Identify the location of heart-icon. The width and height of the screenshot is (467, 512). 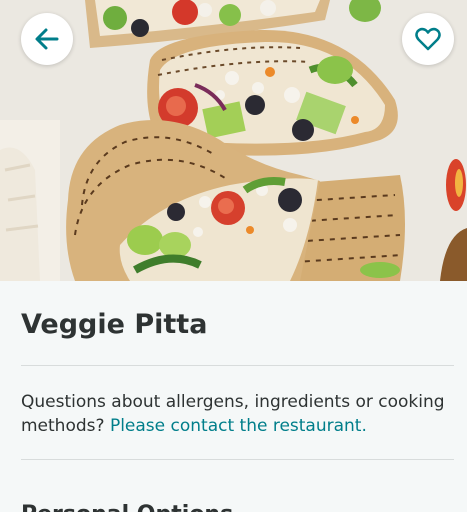
(428, 39).